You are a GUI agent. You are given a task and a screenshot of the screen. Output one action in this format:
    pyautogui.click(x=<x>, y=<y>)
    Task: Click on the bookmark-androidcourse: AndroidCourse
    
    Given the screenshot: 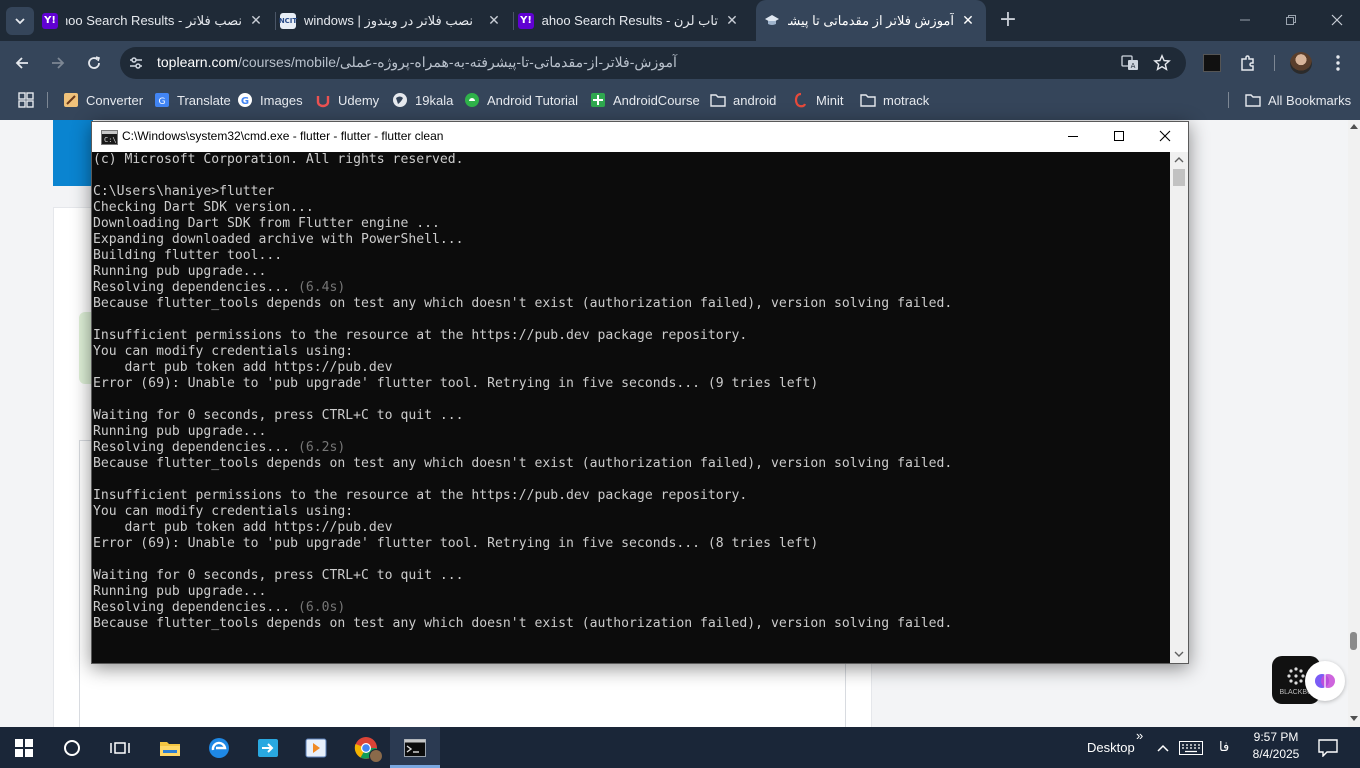 What is the action you would take?
    pyautogui.click(x=645, y=100)
    